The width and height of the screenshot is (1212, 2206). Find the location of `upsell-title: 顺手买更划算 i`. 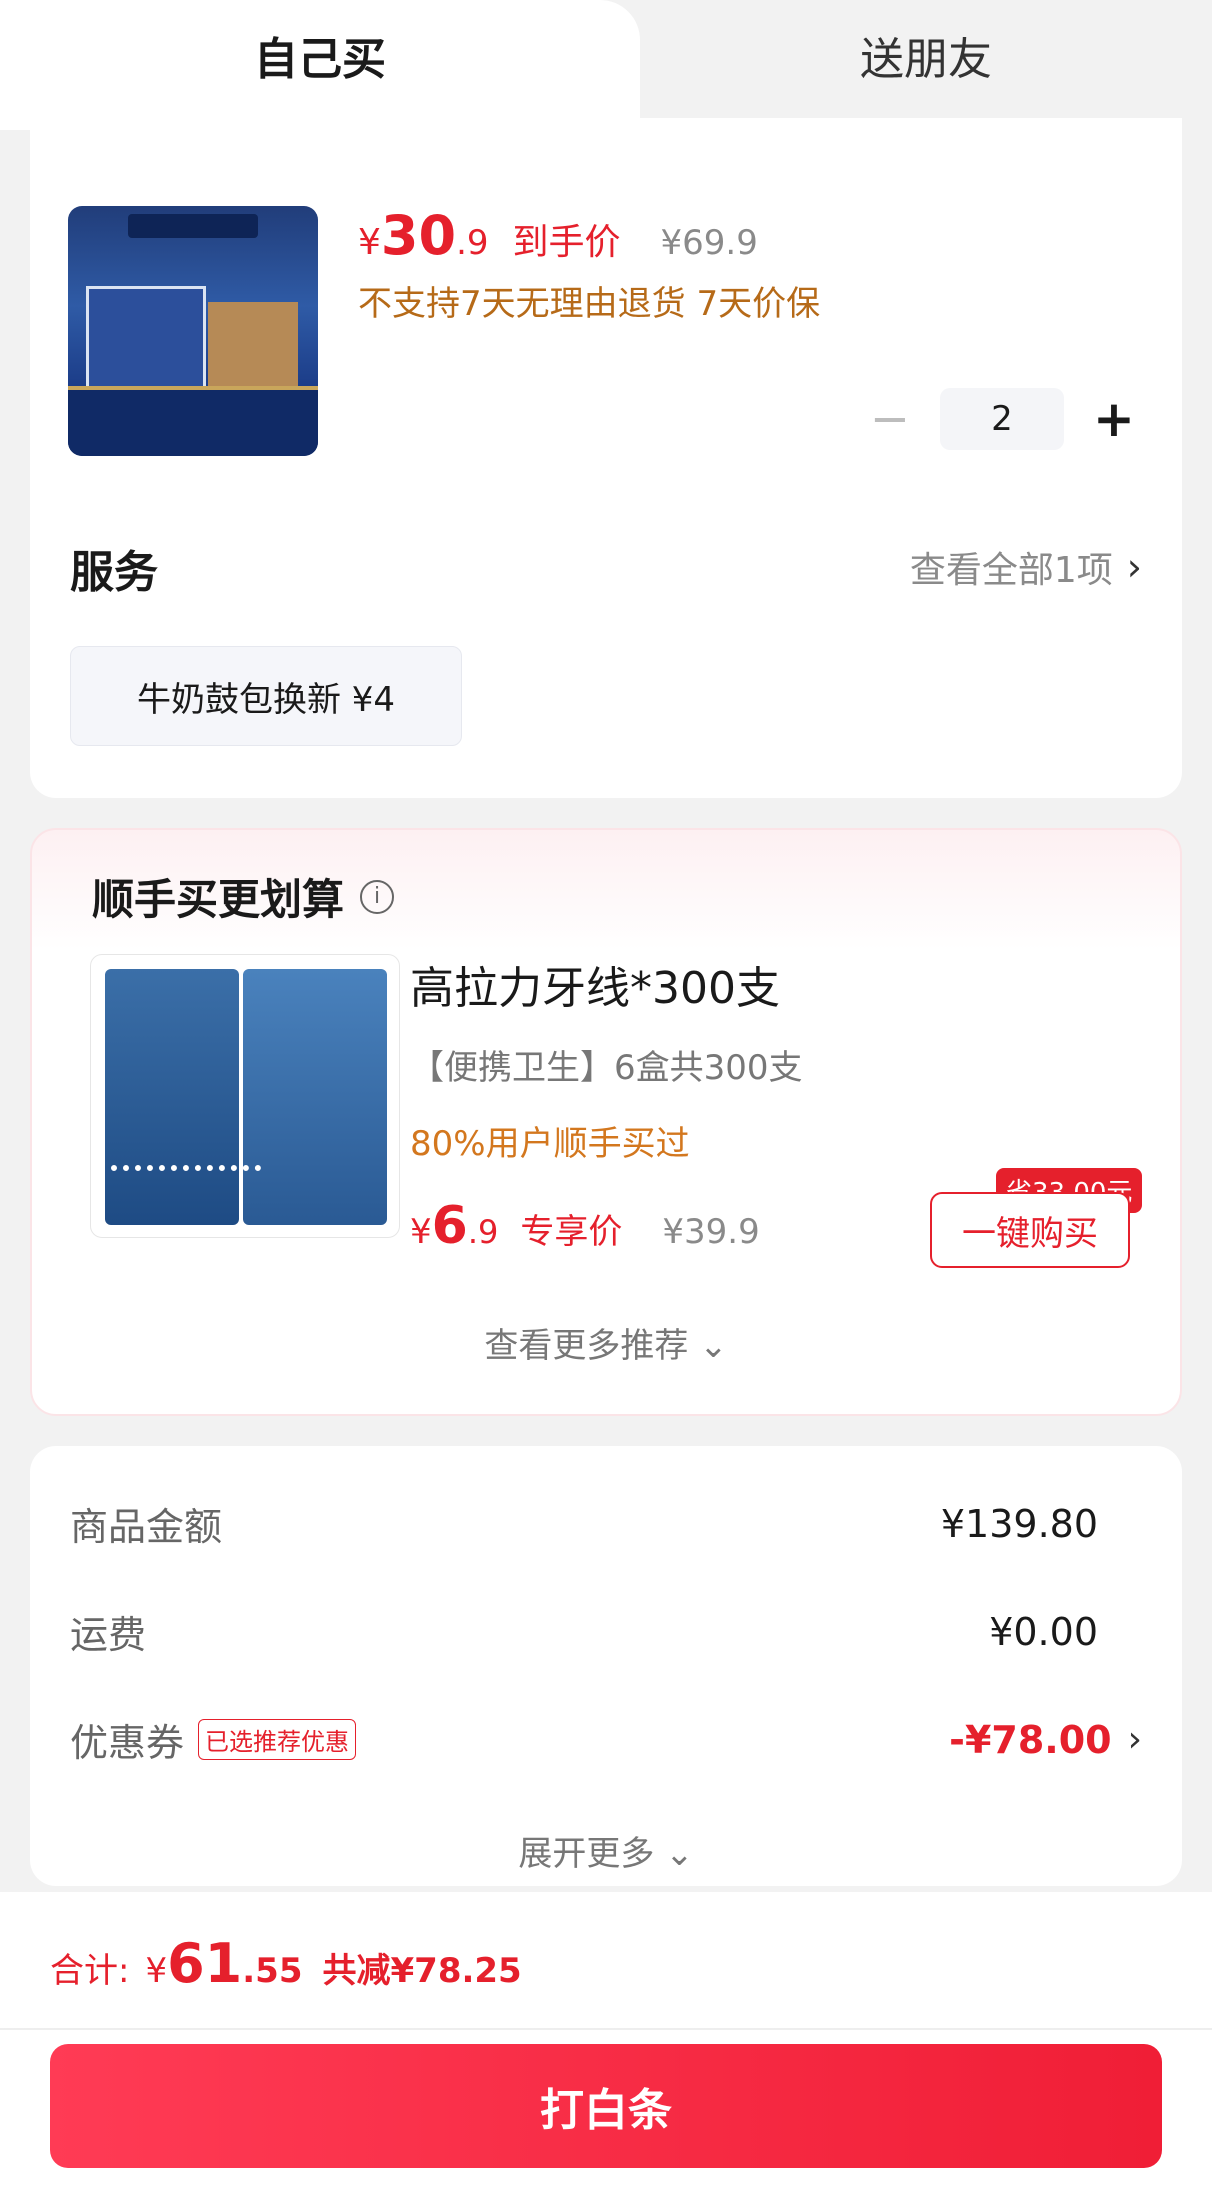

upsell-title: 顺手买更划算 i is located at coordinates (243, 896).